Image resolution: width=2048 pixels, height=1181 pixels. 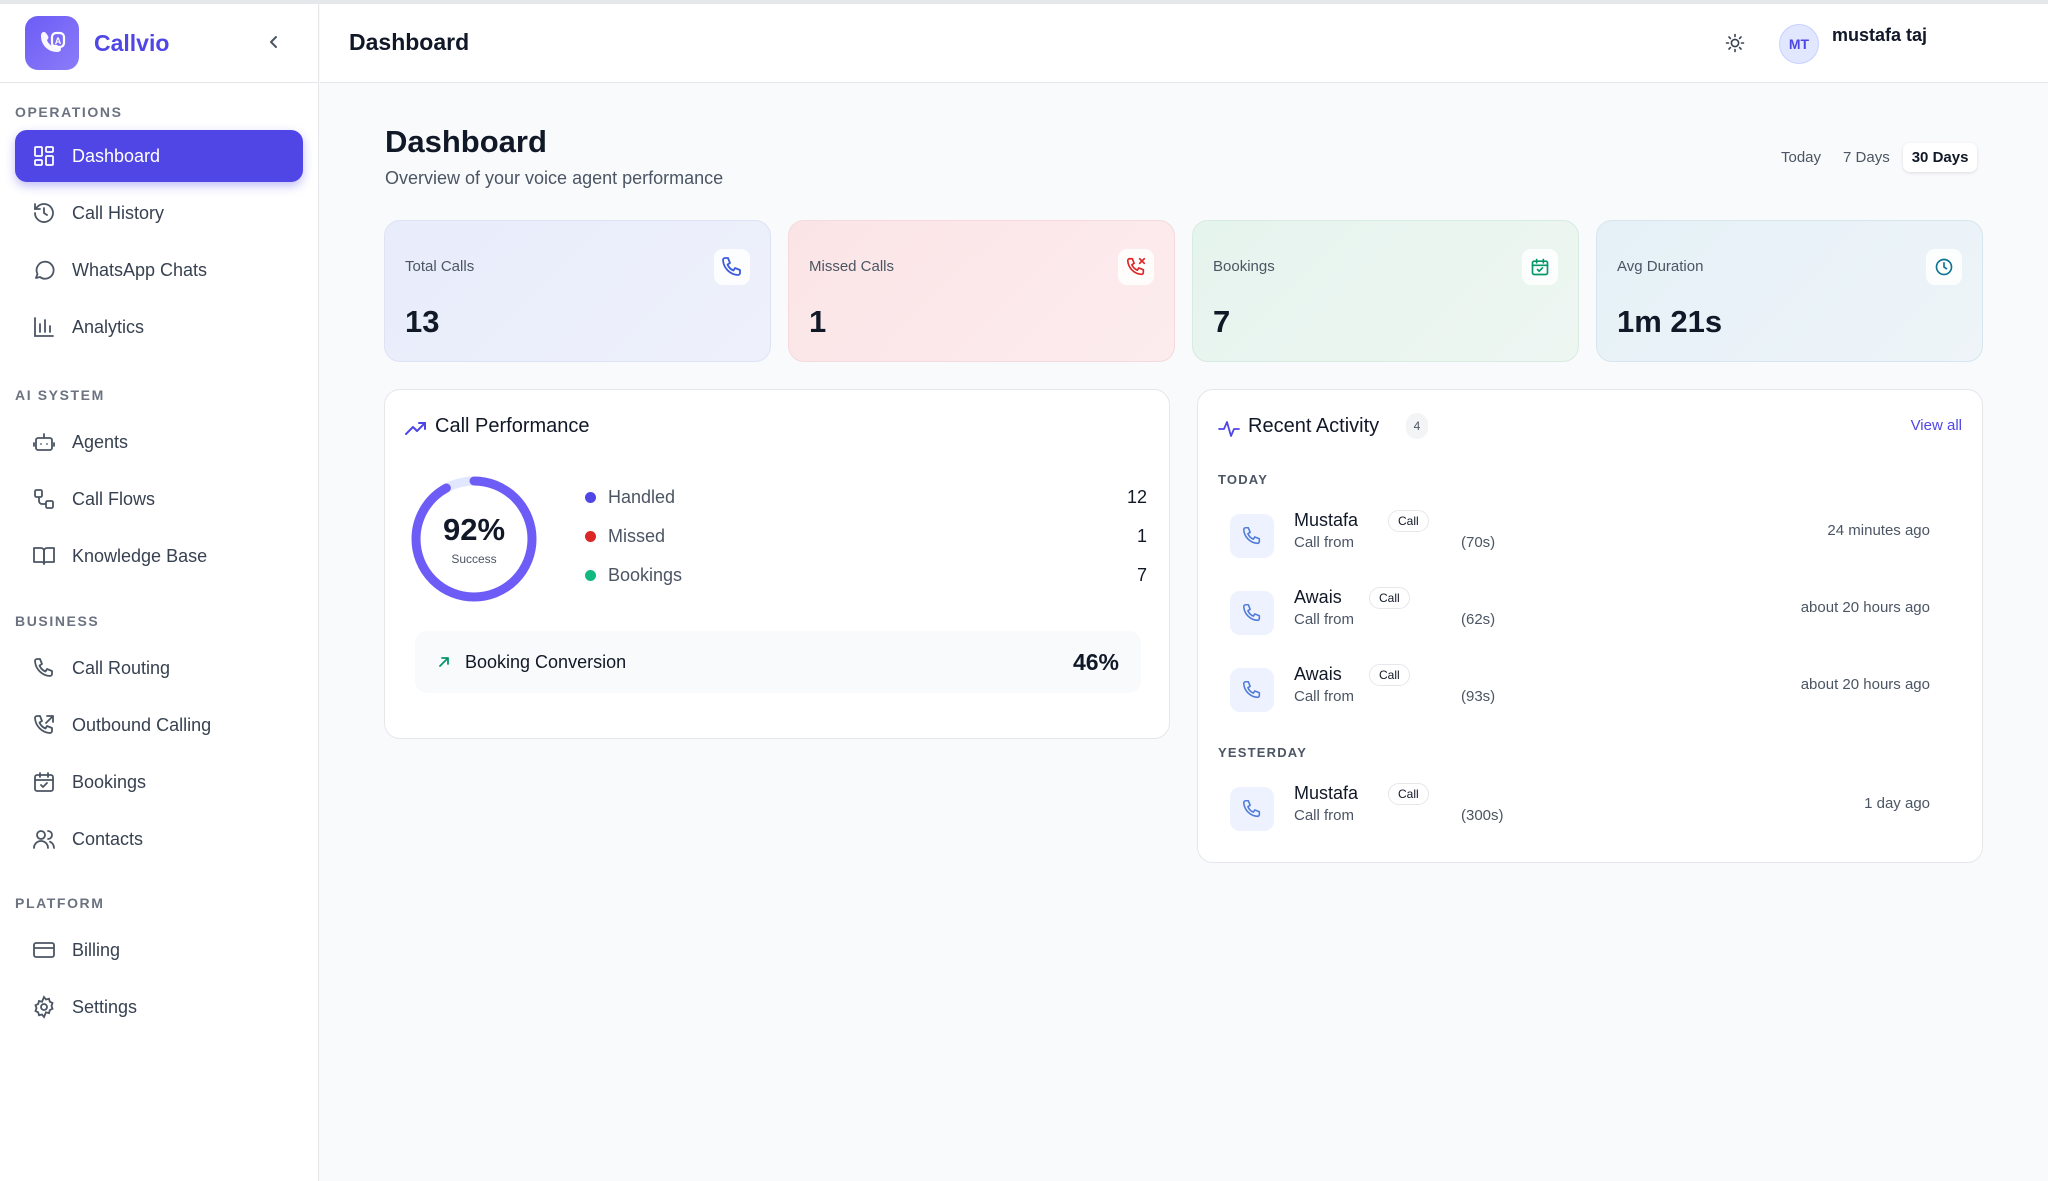 I want to click on stat-card-total-calls: Total Calls 13, so click(x=577, y=291).